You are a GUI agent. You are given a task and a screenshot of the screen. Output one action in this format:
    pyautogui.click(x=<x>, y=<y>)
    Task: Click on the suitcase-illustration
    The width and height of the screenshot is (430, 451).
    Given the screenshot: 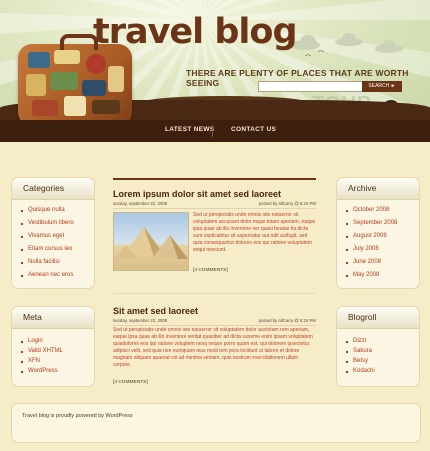 What is the action you would take?
    pyautogui.click(x=75, y=80)
    